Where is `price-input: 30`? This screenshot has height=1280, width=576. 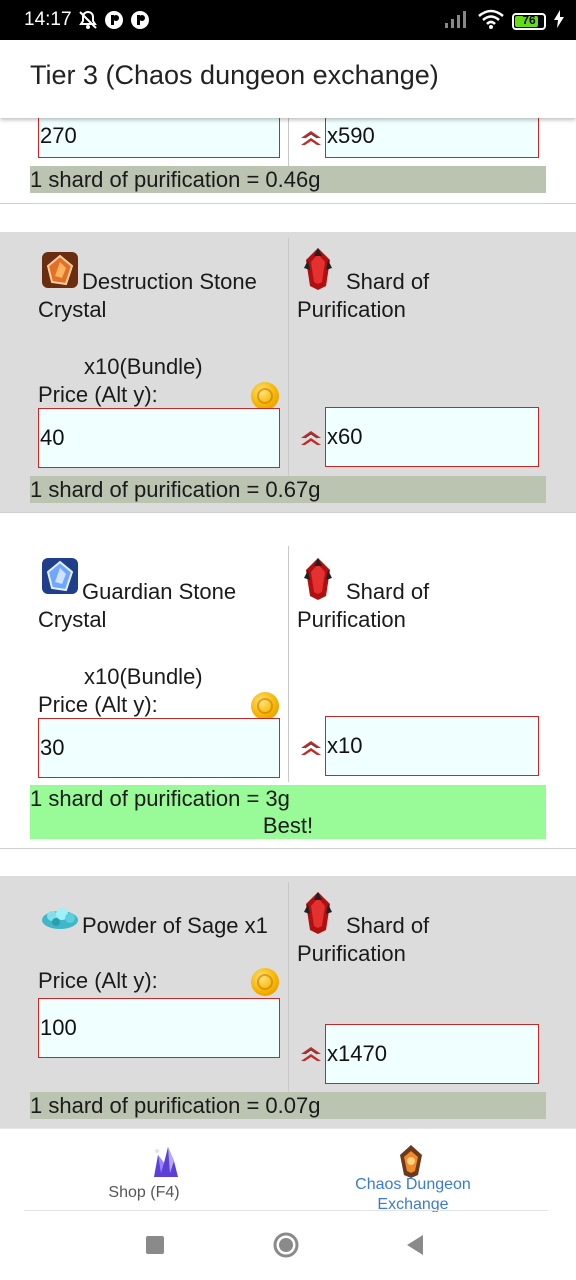 price-input: 30 is located at coordinates (159, 748).